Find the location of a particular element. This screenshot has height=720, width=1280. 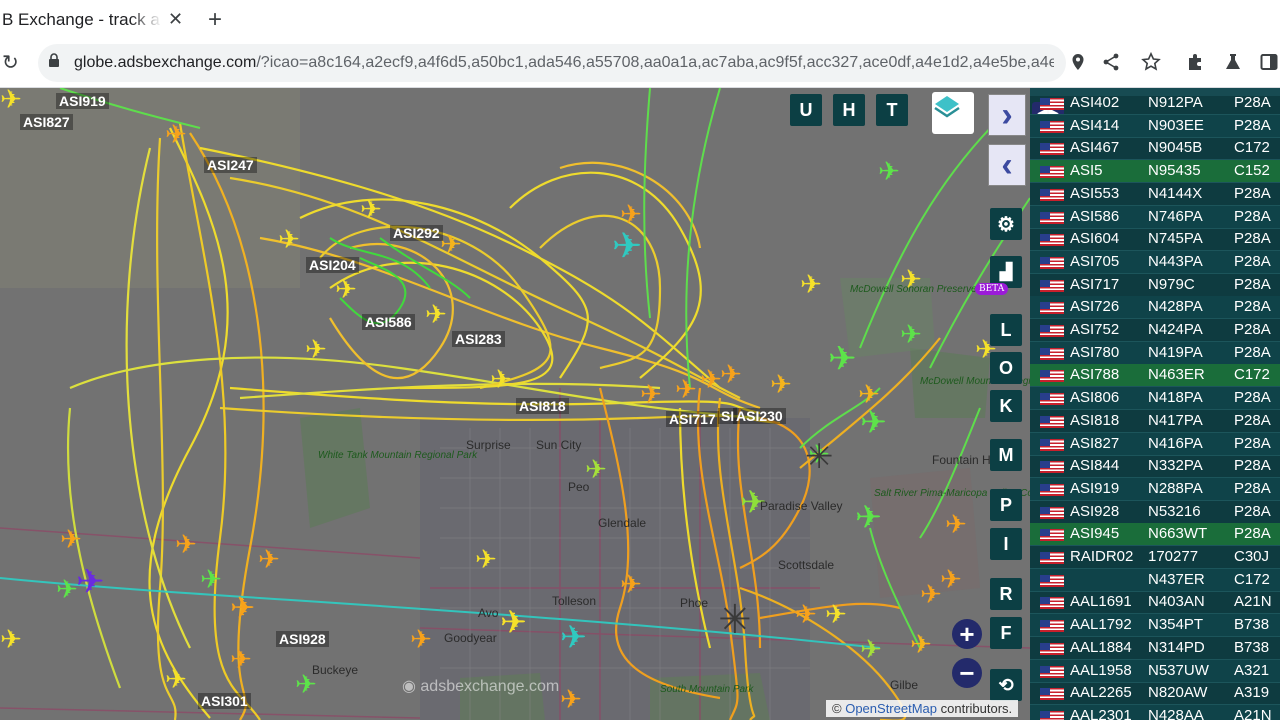

toggle-l-button: L is located at coordinates (1006, 330).